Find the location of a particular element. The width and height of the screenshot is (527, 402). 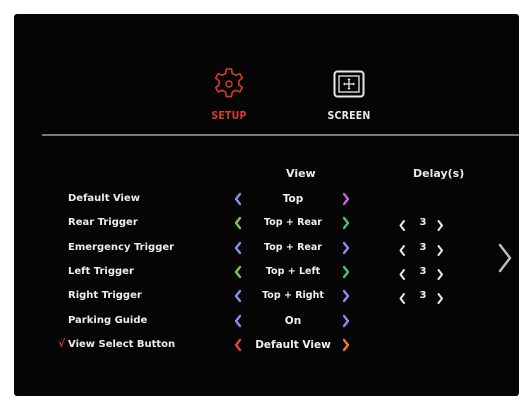

tab-screen: SCREEN is located at coordinates (349, 93).